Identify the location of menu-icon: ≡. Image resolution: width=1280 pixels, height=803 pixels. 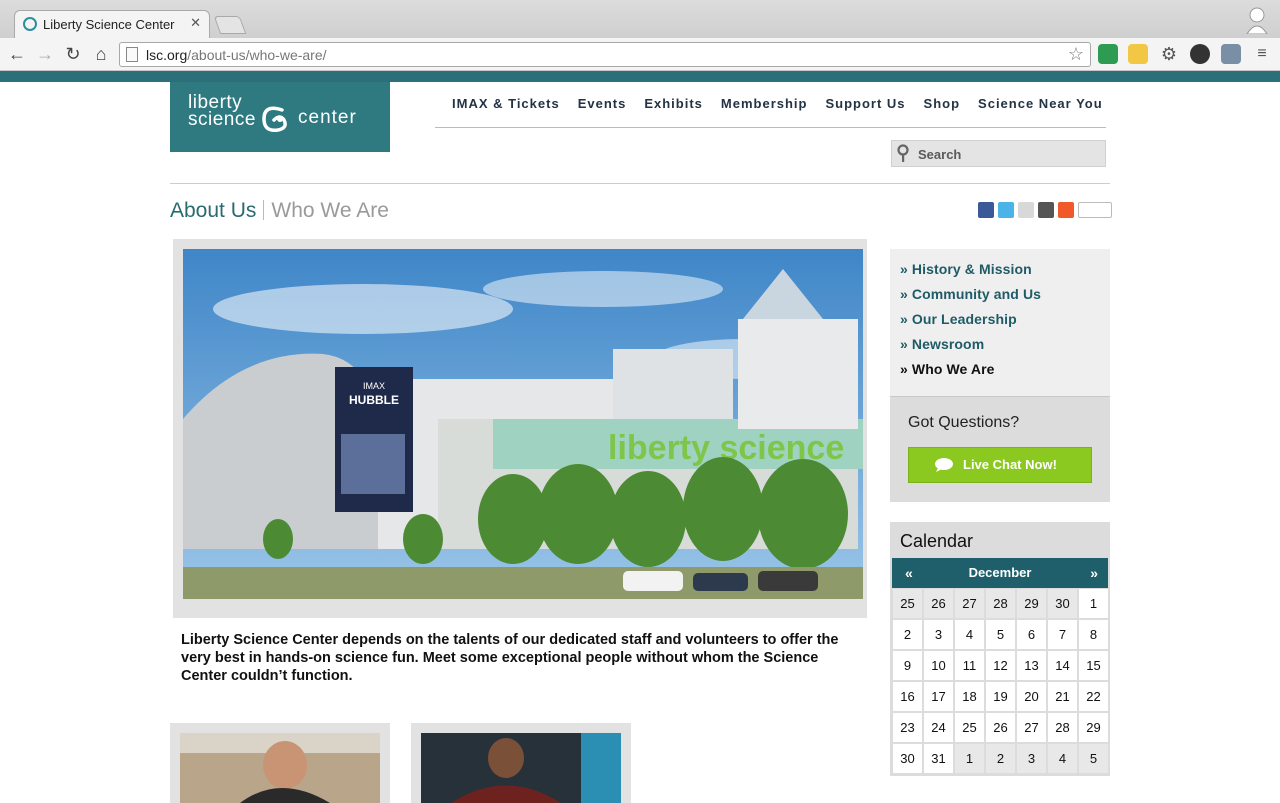
(1262, 54).